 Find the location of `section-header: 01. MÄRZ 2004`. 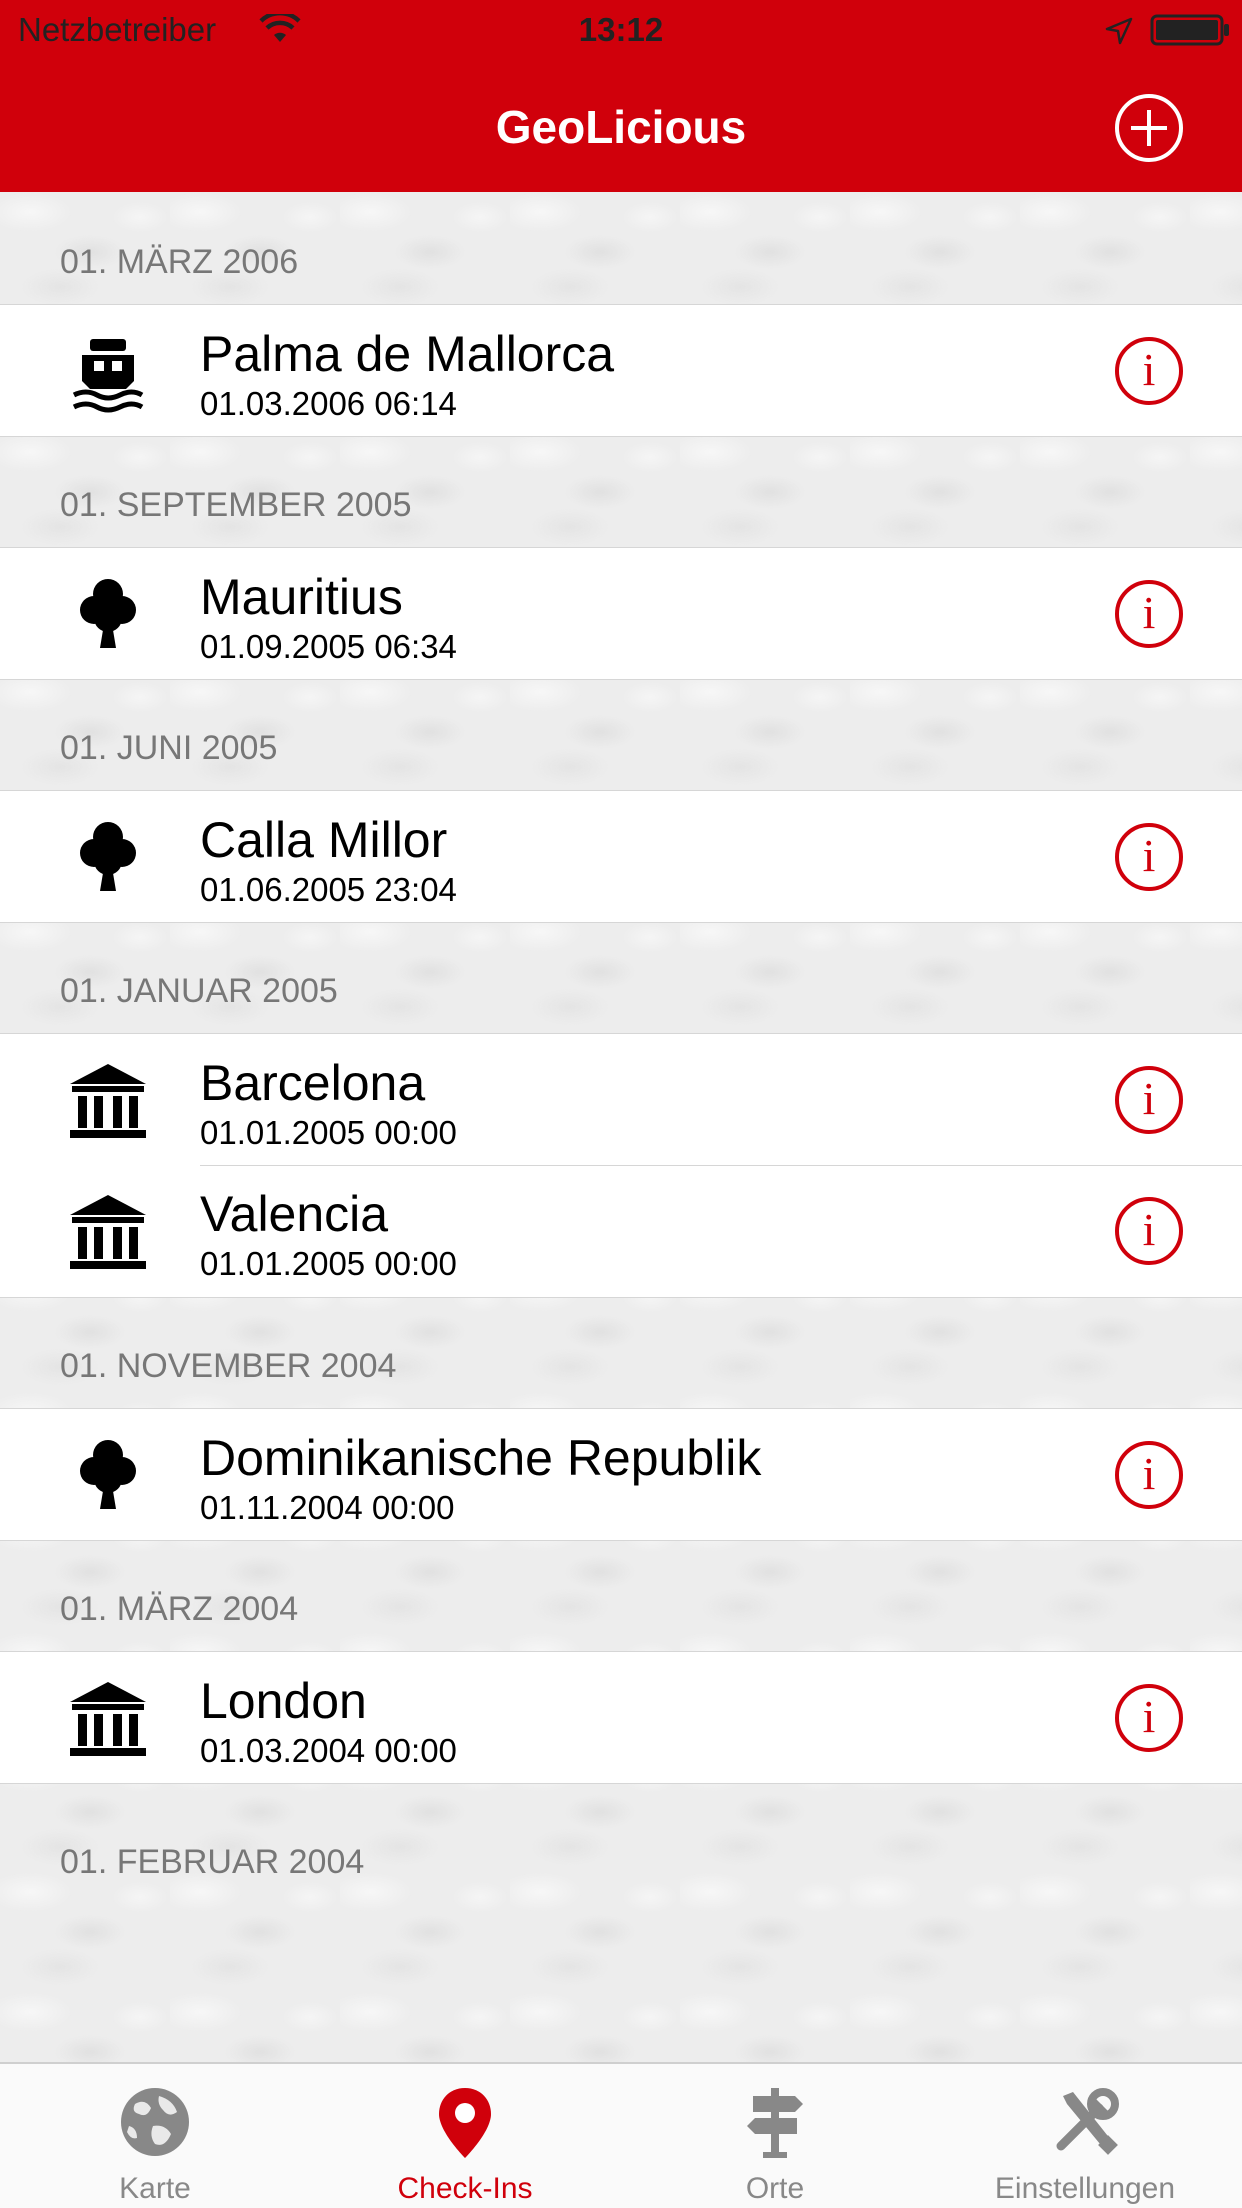

section-header: 01. MÄRZ 2004 is located at coordinates (621, 1596).